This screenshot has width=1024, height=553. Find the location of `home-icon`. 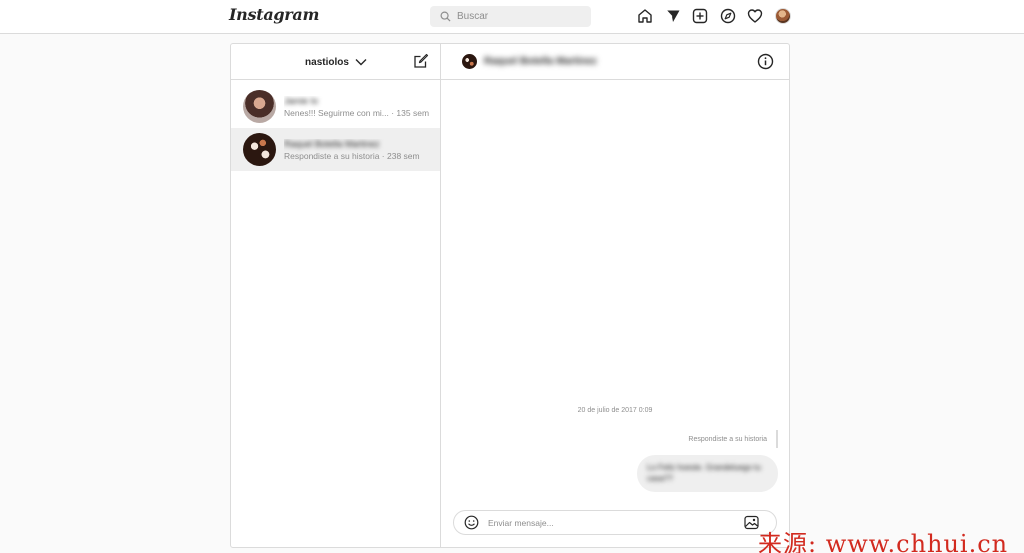

home-icon is located at coordinates (645, 16).